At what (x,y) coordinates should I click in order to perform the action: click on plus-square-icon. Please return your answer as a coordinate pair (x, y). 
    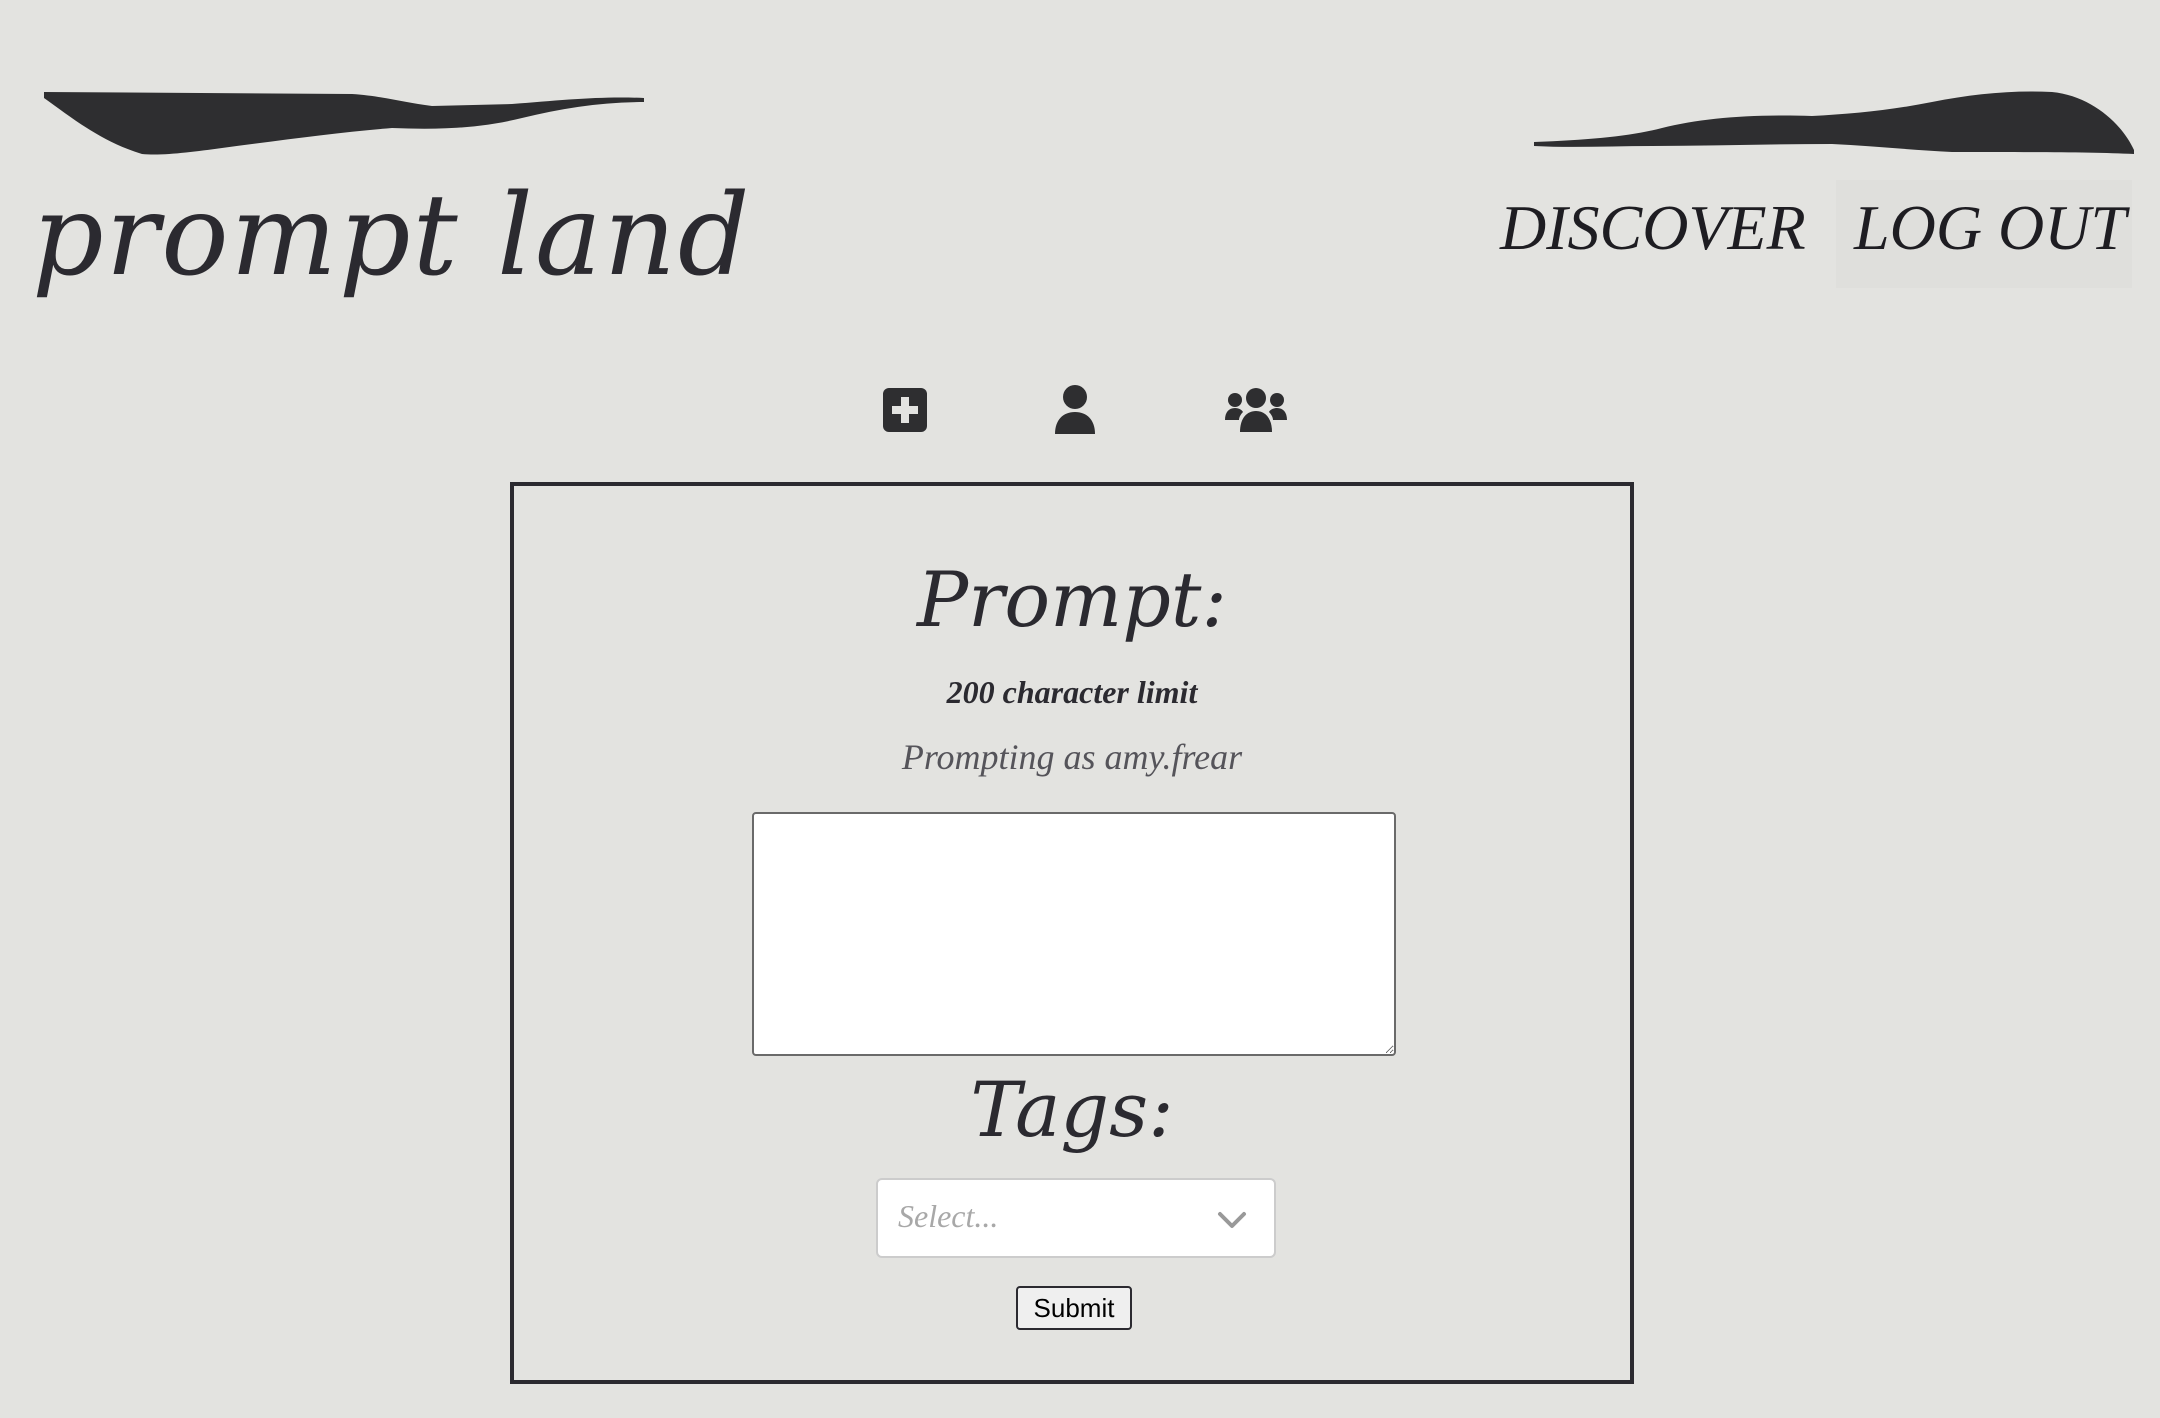
    Looking at the image, I should click on (905, 410).